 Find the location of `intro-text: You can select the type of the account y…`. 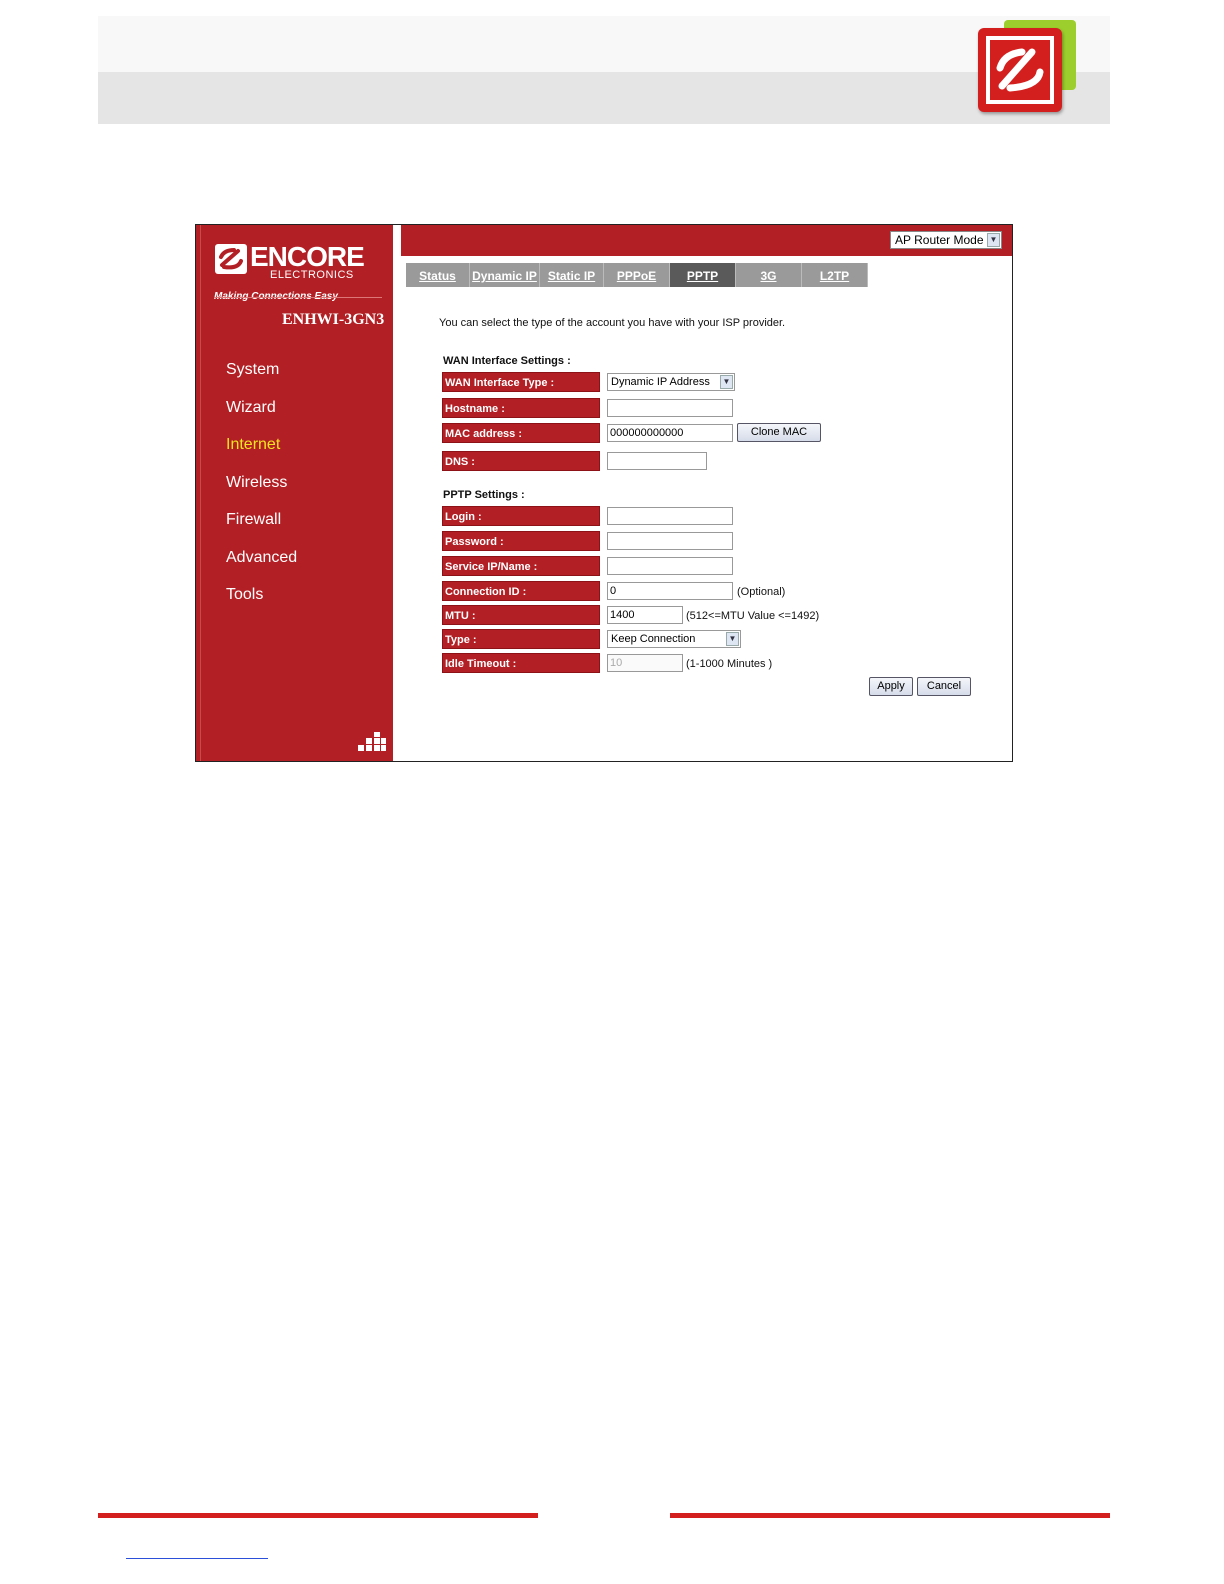

intro-text: You can select the type of the account y… is located at coordinates (612, 323).